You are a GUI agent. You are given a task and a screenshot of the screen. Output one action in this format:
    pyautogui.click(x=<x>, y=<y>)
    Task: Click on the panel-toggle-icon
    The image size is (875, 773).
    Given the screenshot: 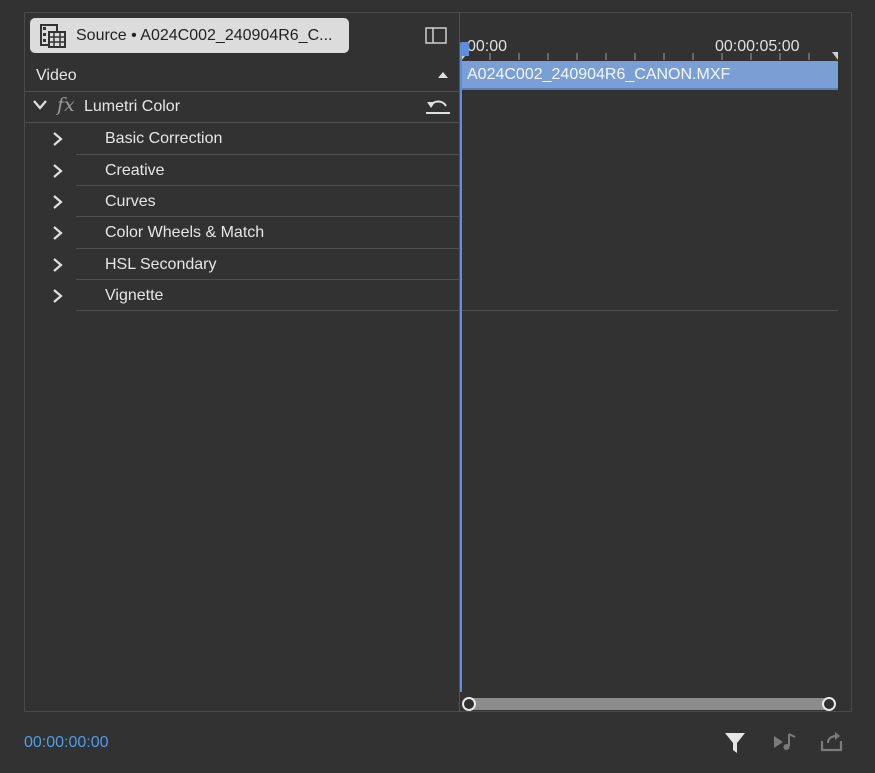 What is the action you would take?
    pyautogui.click(x=436, y=36)
    